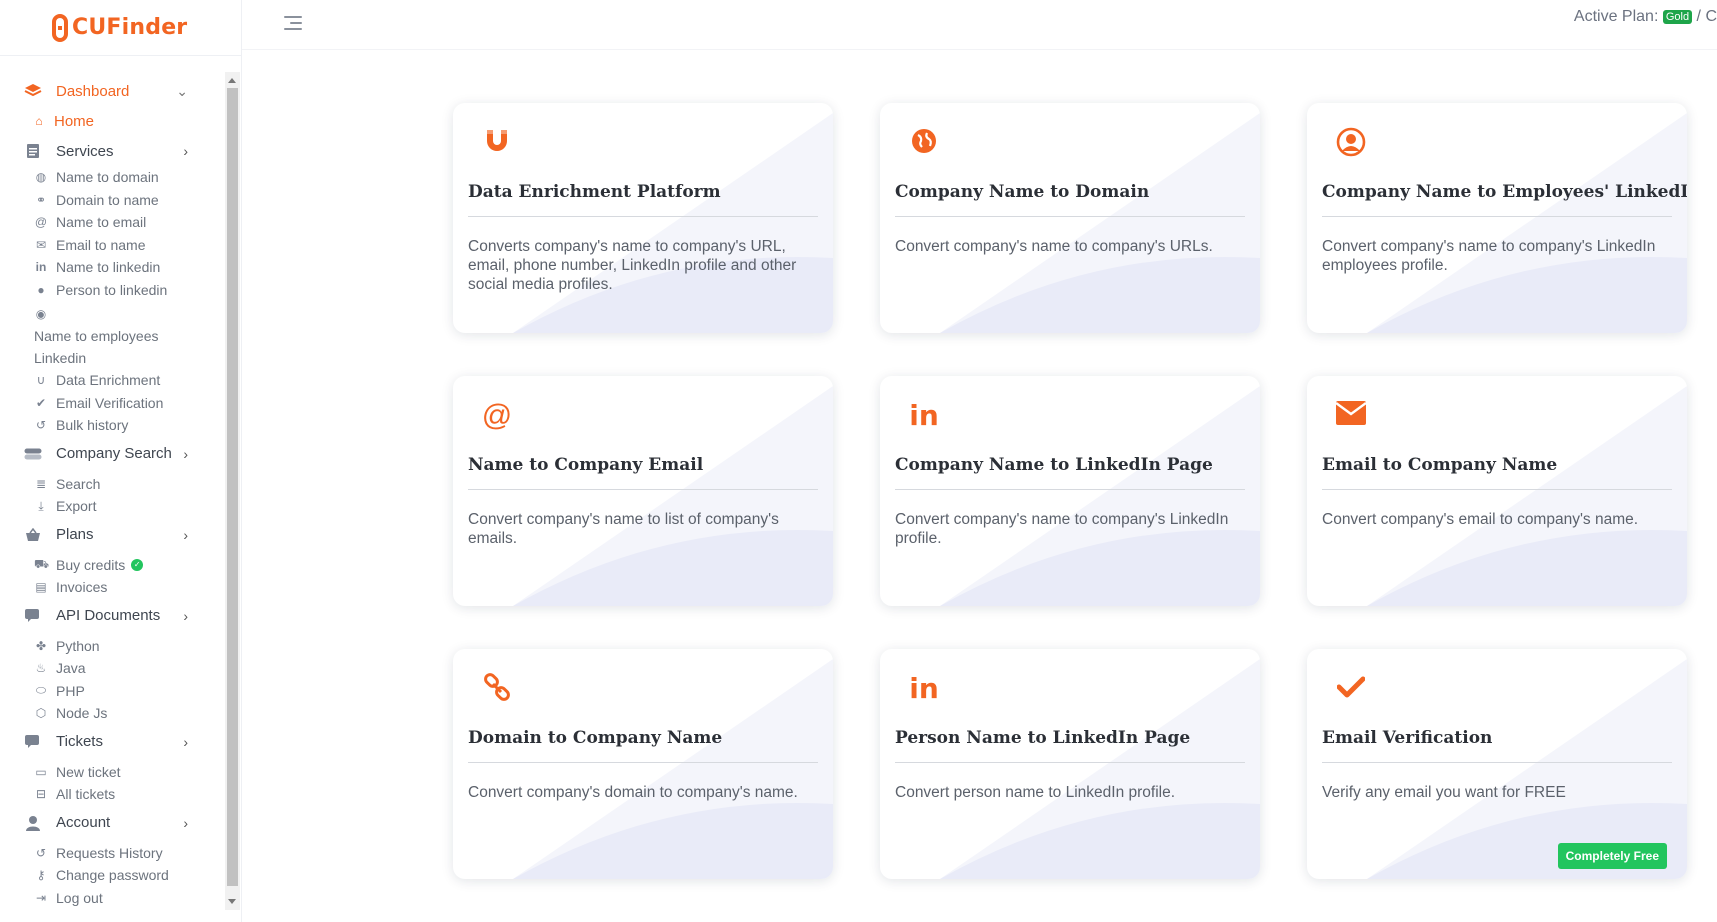 The image size is (1717, 922). I want to click on sidebar-item-python: ✤ Python, so click(111, 646).